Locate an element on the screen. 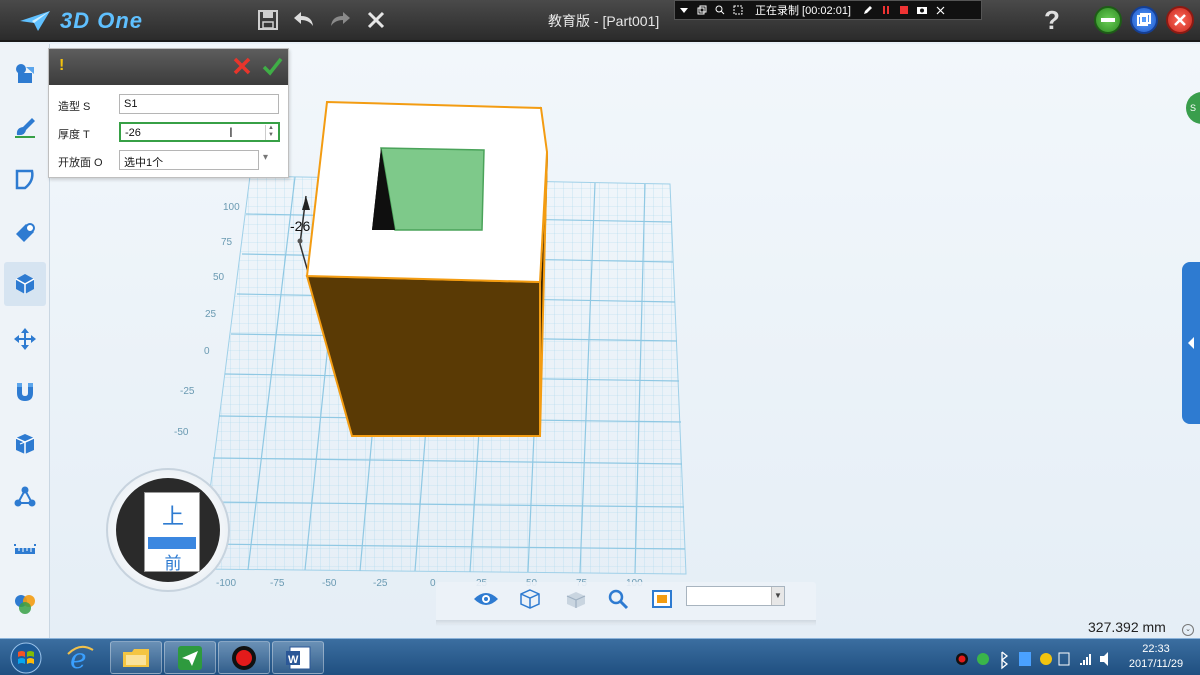  redo-button is located at coordinates (340, 20).